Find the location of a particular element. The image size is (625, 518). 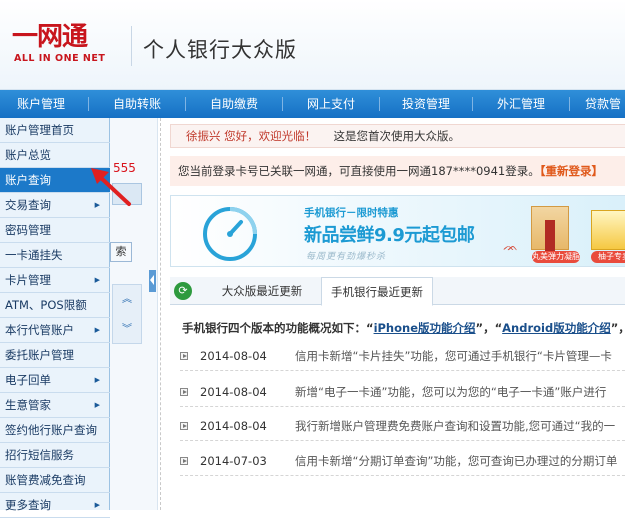

menu-item-other-bank-query: 签约他行账户查询 is located at coordinates (55, 430).